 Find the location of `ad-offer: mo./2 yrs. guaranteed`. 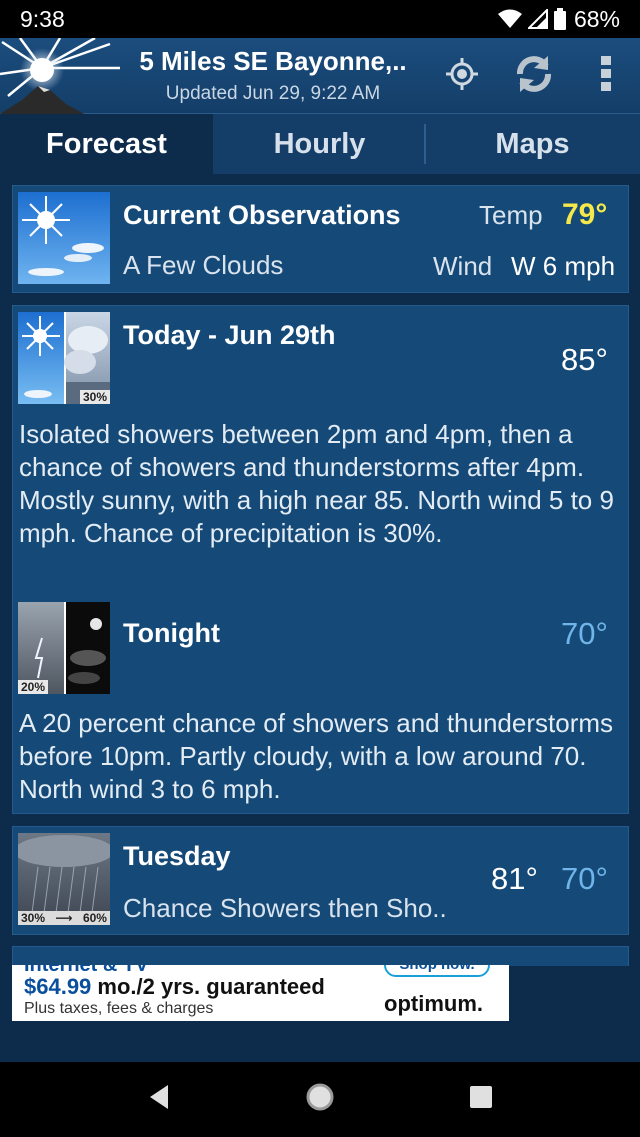

ad-offer: mo./2 yrs. guaranteed is located at coordinates (211, 986).